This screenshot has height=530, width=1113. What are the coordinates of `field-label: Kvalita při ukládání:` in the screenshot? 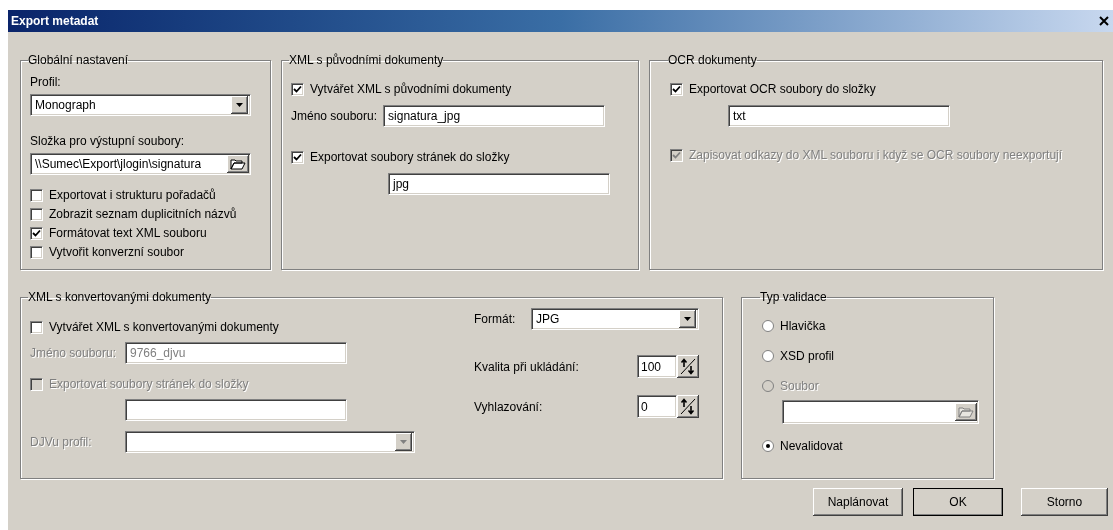 It's located at (526, 367).